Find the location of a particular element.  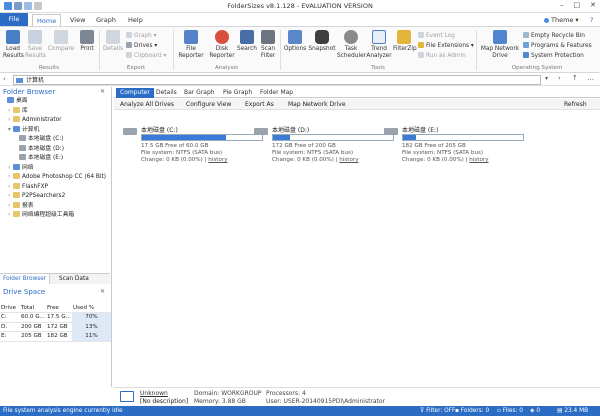

scan-filter-button: Scan Filter is located at coordinates (268, 44).